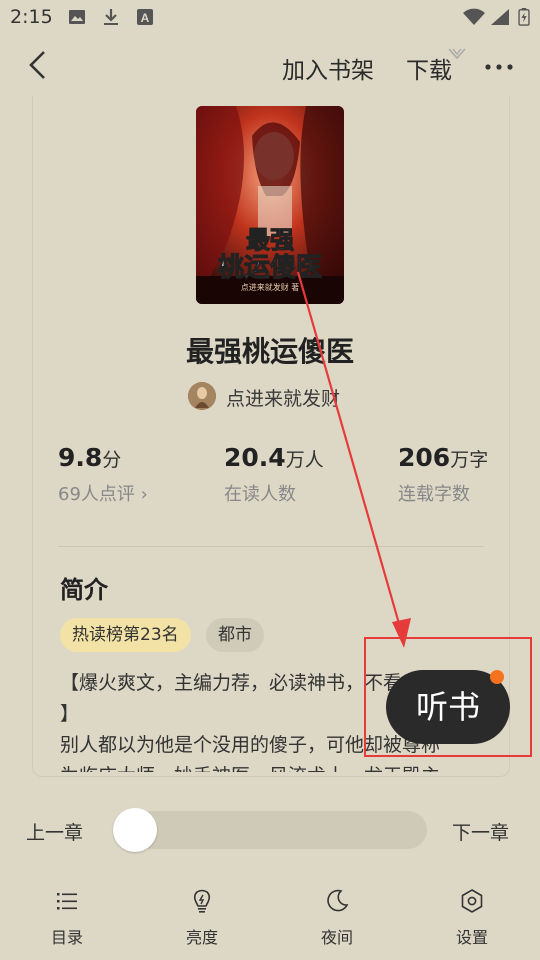 The height and width of the screenshot is (960, 540). I want to click on rating-count-link: 69人点评 ›, so click(103, 493).